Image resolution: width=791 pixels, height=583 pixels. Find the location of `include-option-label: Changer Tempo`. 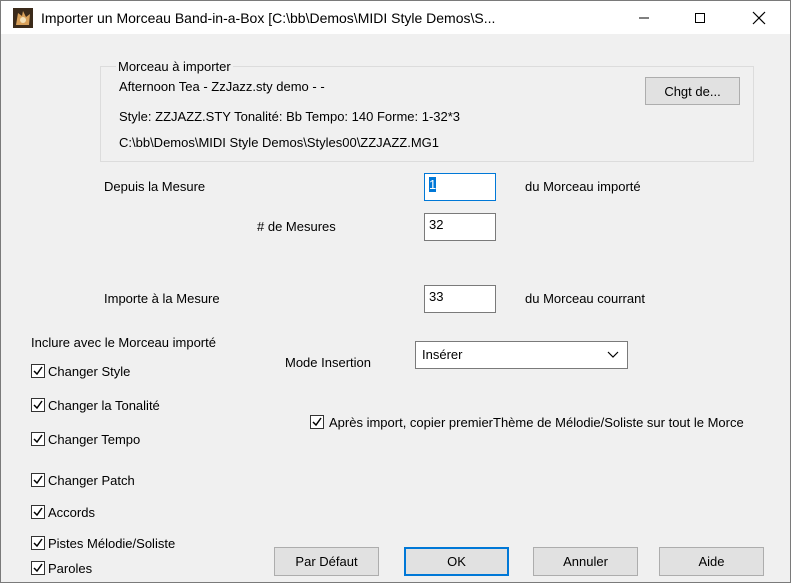

include-option-label: Changer Tempo is located at coordinates (94, 439).